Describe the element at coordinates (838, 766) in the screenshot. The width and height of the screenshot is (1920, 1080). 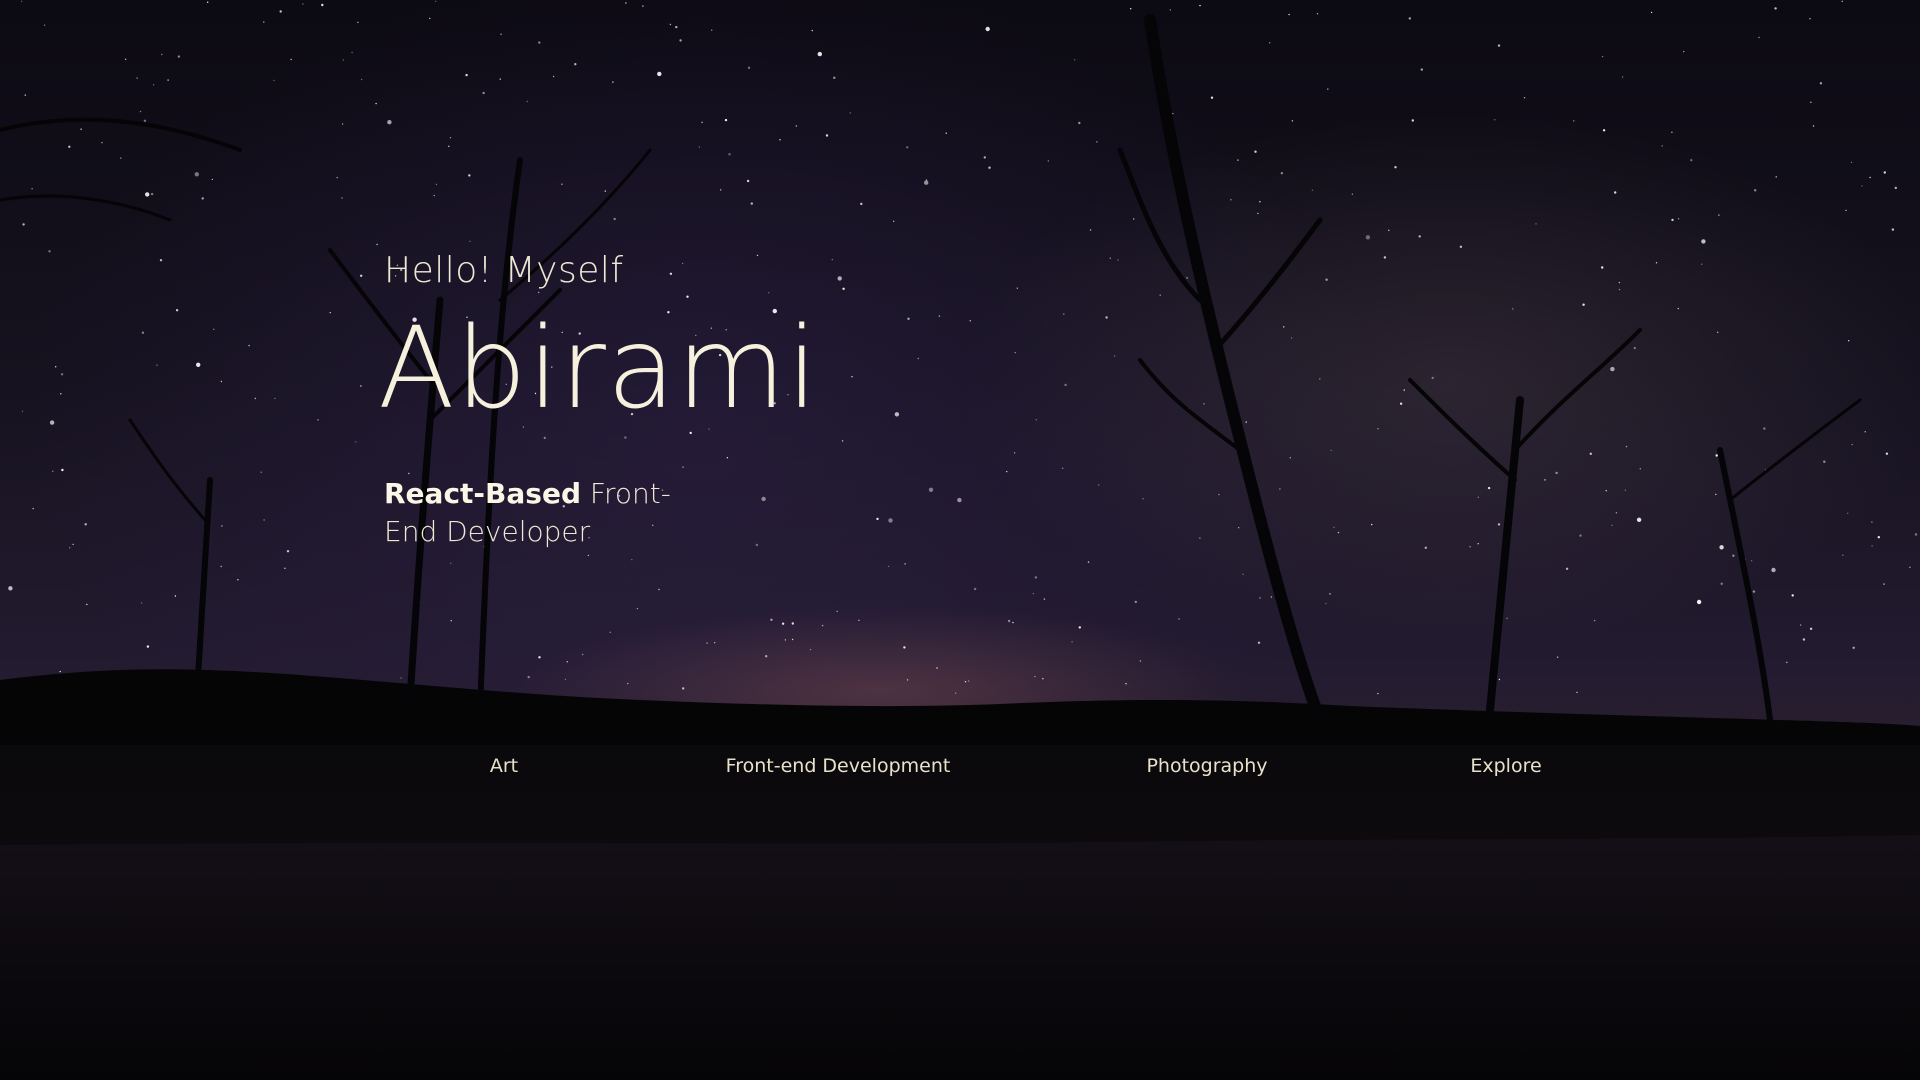
I see `nav-link-front-end-development: Front-end Development` at that location.